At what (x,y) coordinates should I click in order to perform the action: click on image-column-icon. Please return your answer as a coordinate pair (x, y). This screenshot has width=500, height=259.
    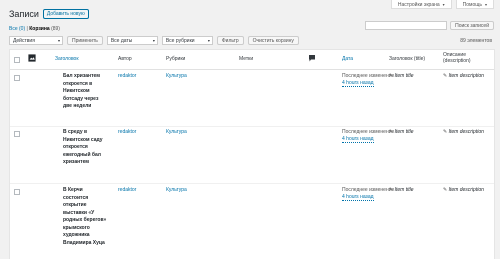
    Looking at the image, I should click on (32, 59).